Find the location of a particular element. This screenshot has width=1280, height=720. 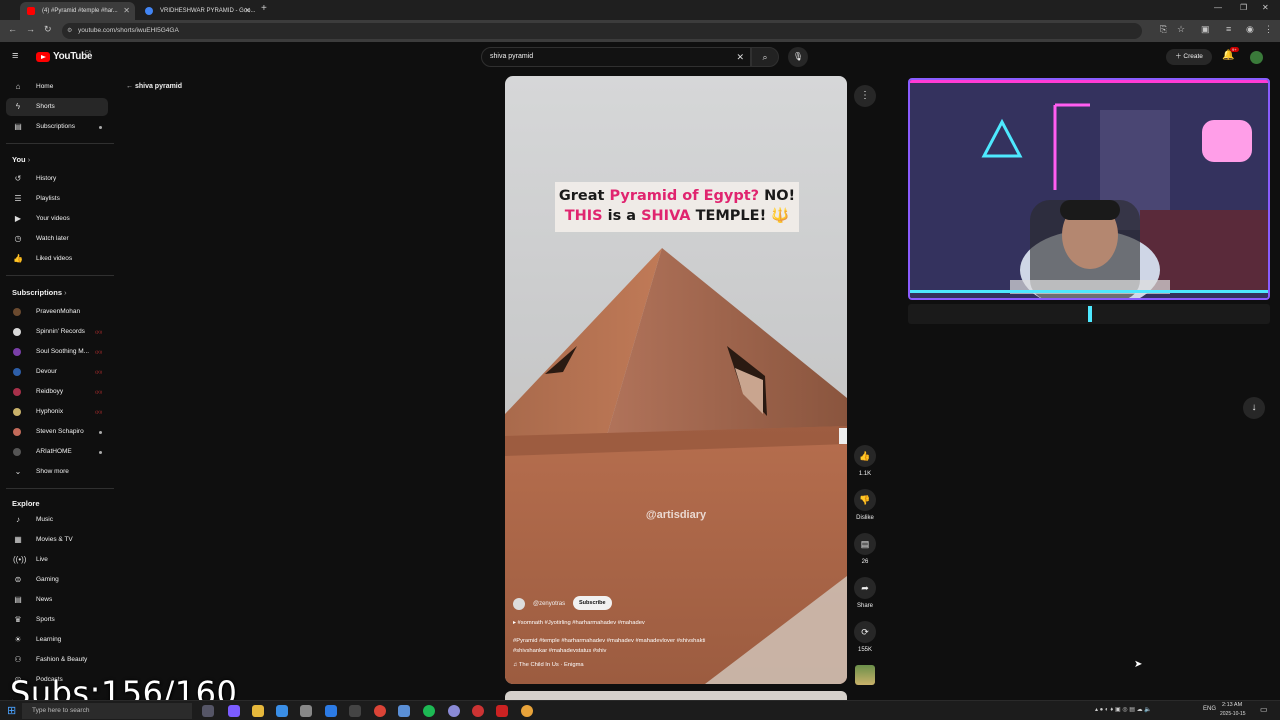

reload-icon: ↻ is located at coordinates (48, 29).